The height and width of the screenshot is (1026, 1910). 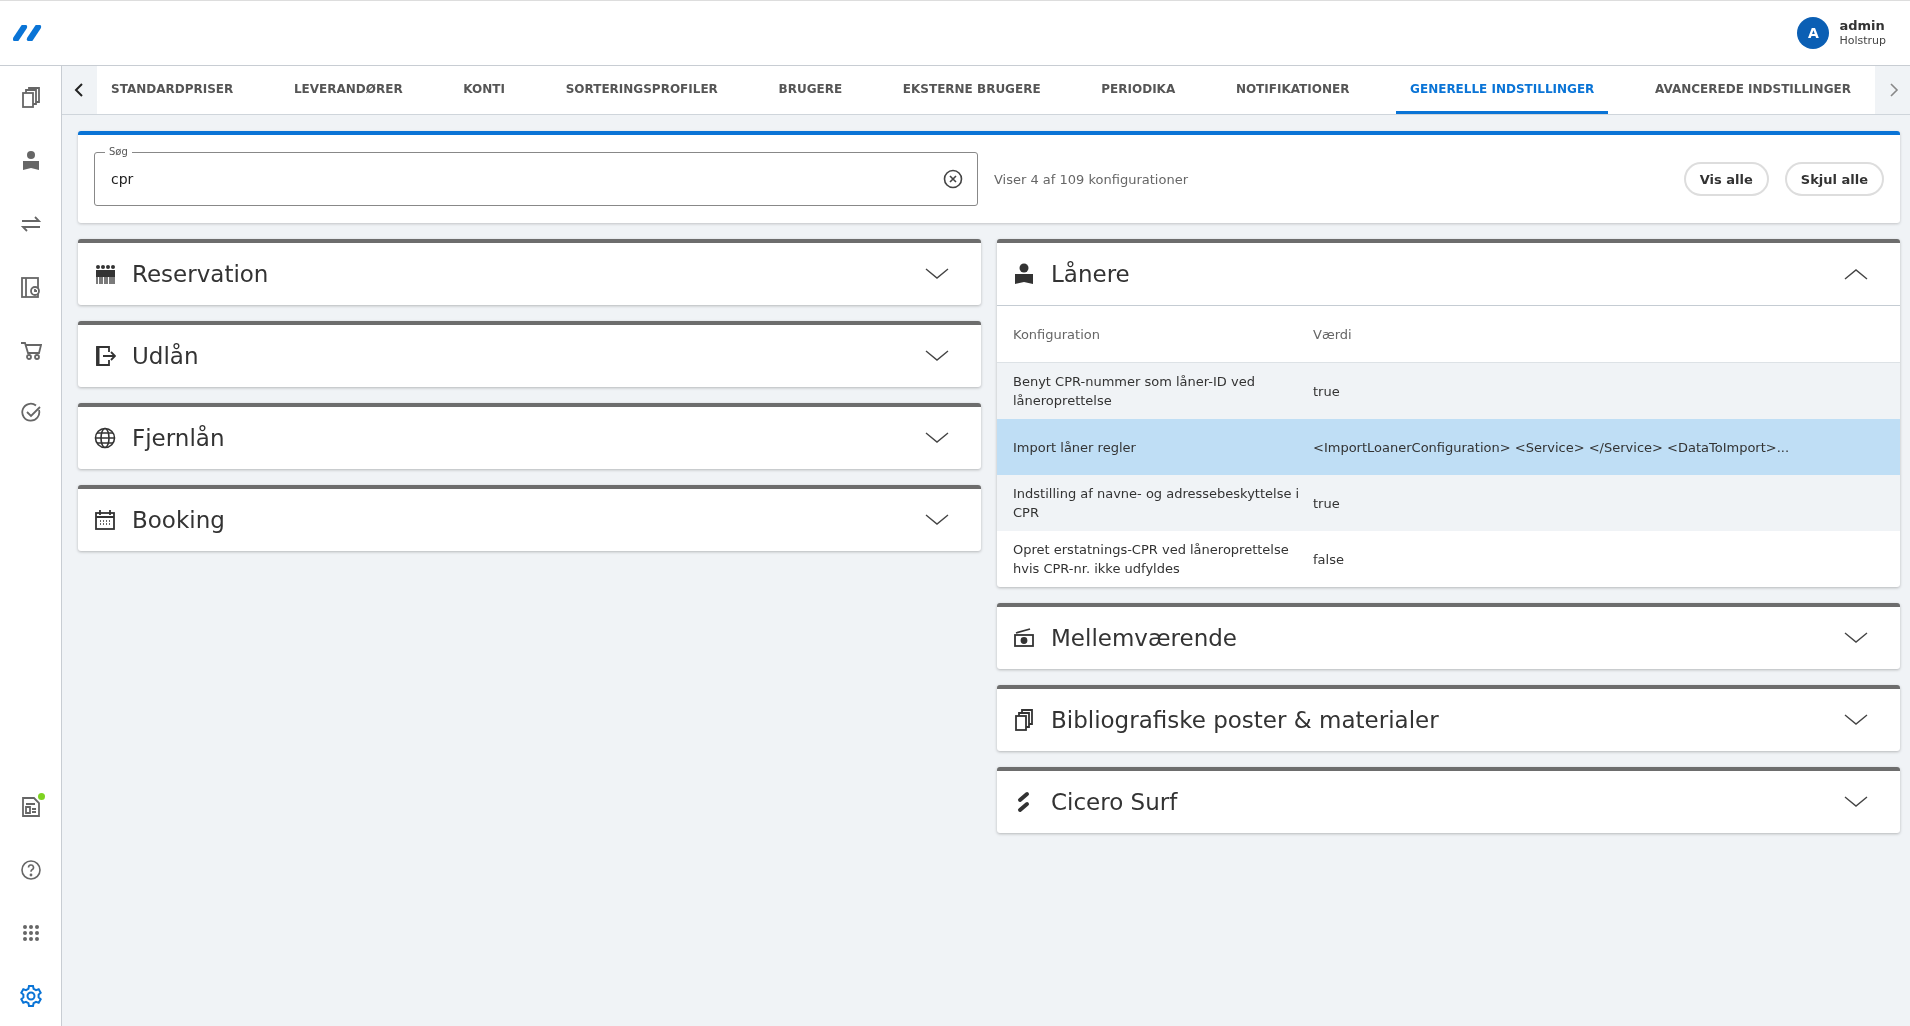 What do you see at coordinates (30, 350) in the screenshot?
I see `cart-icon` at bounding box center [30, 350].